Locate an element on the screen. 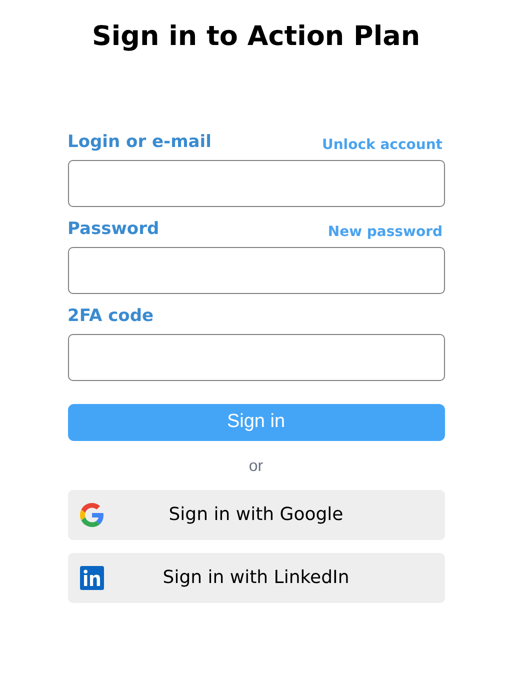 The height and width of the screenshot is (682, 512). social-sign-in-button: Sign in with LinkedIn is located at coordinates (256, 577).